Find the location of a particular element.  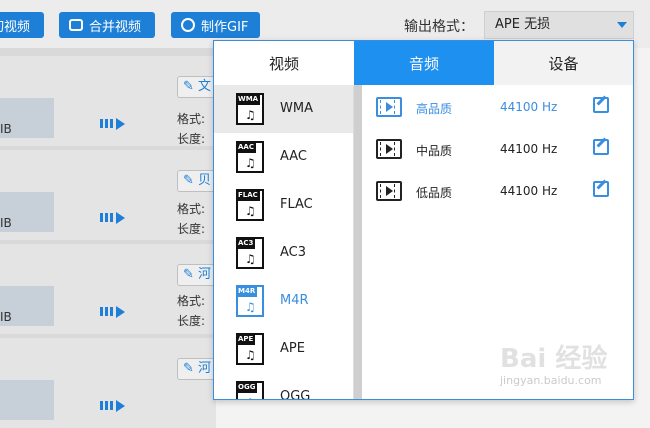

cut-video-label: 剪切视频 is located at coordinates (15, 27).